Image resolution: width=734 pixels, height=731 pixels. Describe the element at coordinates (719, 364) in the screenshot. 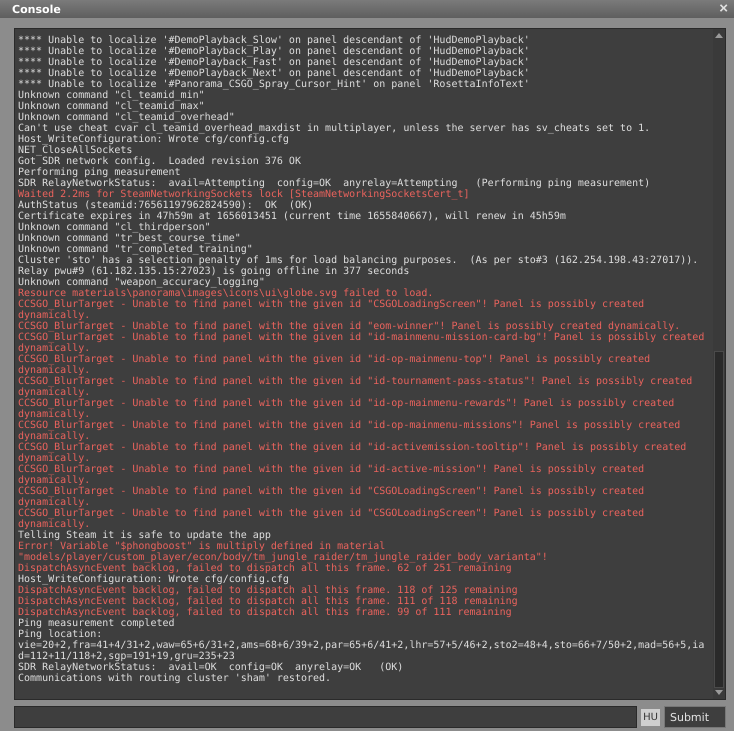

I see `scrollbar` at that location.